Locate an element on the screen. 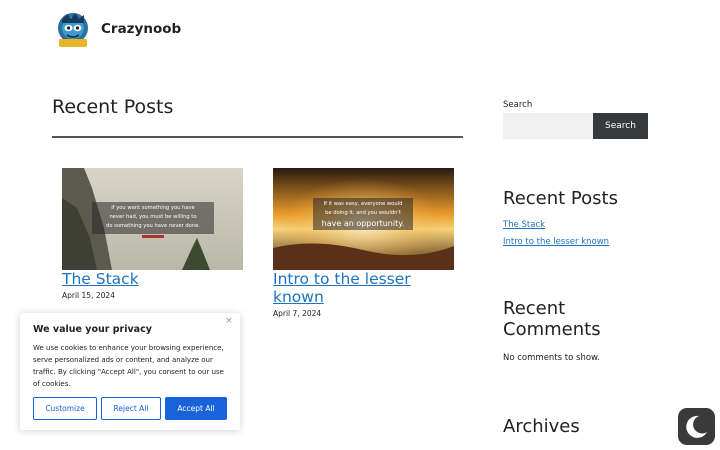  customize-button: Customize is located at coordinates (65, 408).